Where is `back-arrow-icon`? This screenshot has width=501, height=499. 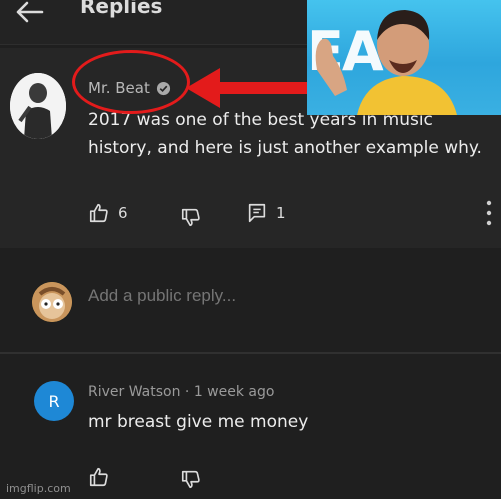 back-arrow-icon is located at coordinates (29, 15).